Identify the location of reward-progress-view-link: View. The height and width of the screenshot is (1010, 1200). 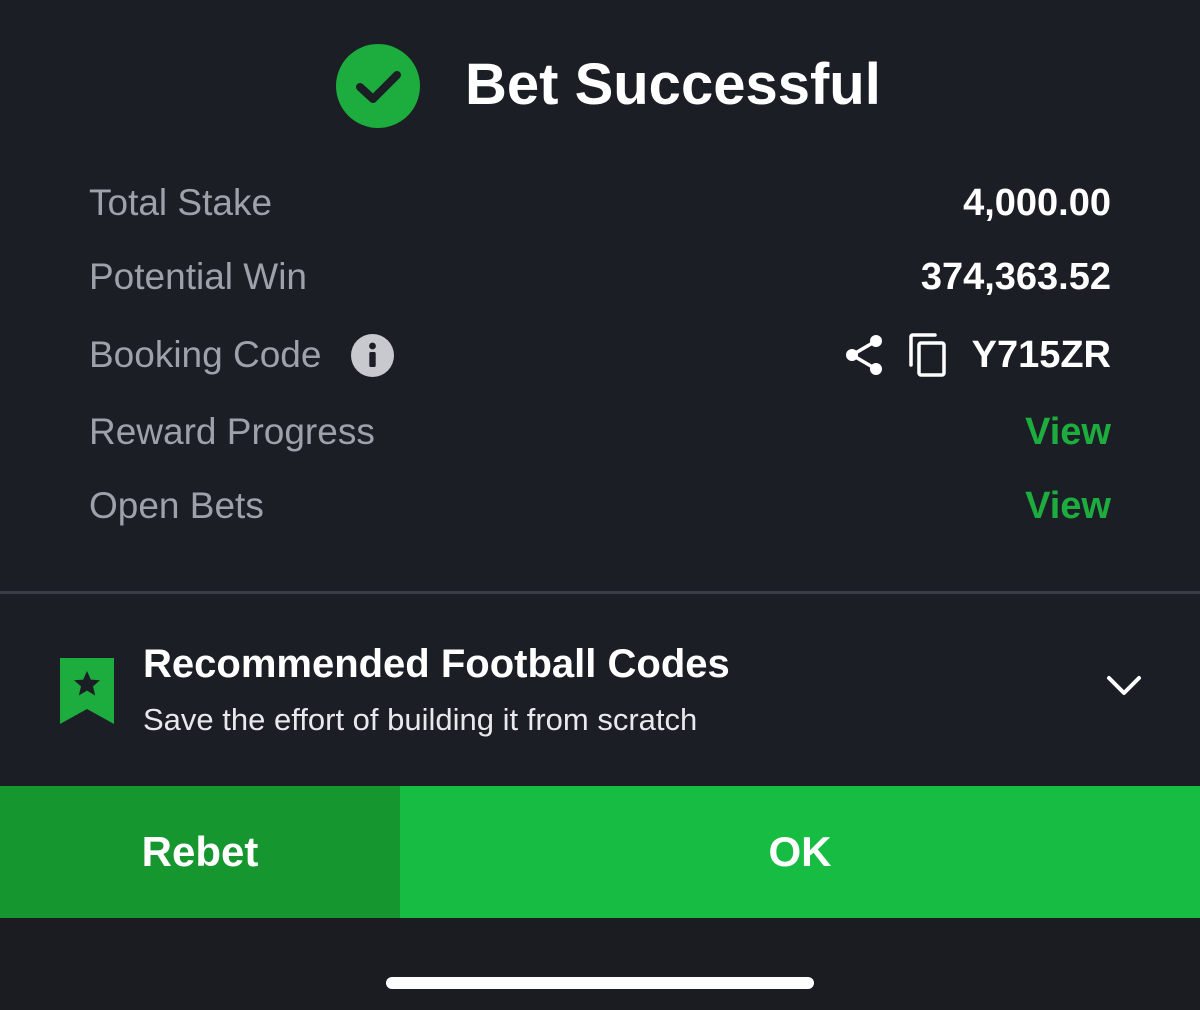
(1068, 432).